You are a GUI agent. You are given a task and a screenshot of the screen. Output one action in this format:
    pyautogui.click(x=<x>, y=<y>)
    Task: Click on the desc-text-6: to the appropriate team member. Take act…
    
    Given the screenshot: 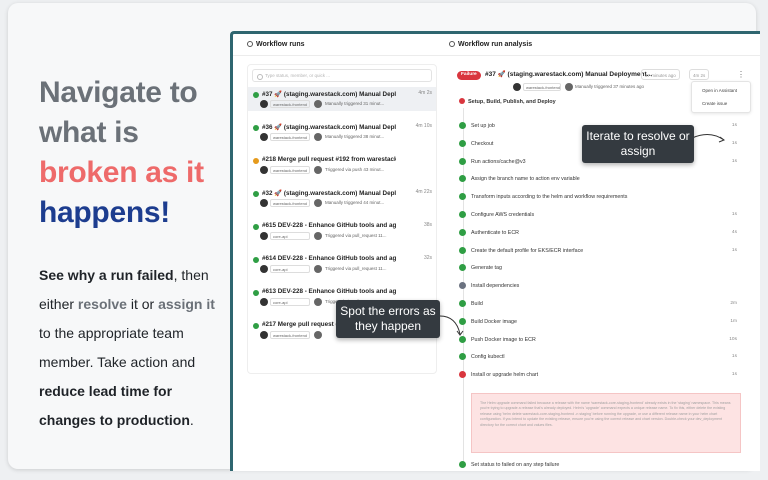 What is the action you would take?
    pyautogui.click(x=117, y=347)
    